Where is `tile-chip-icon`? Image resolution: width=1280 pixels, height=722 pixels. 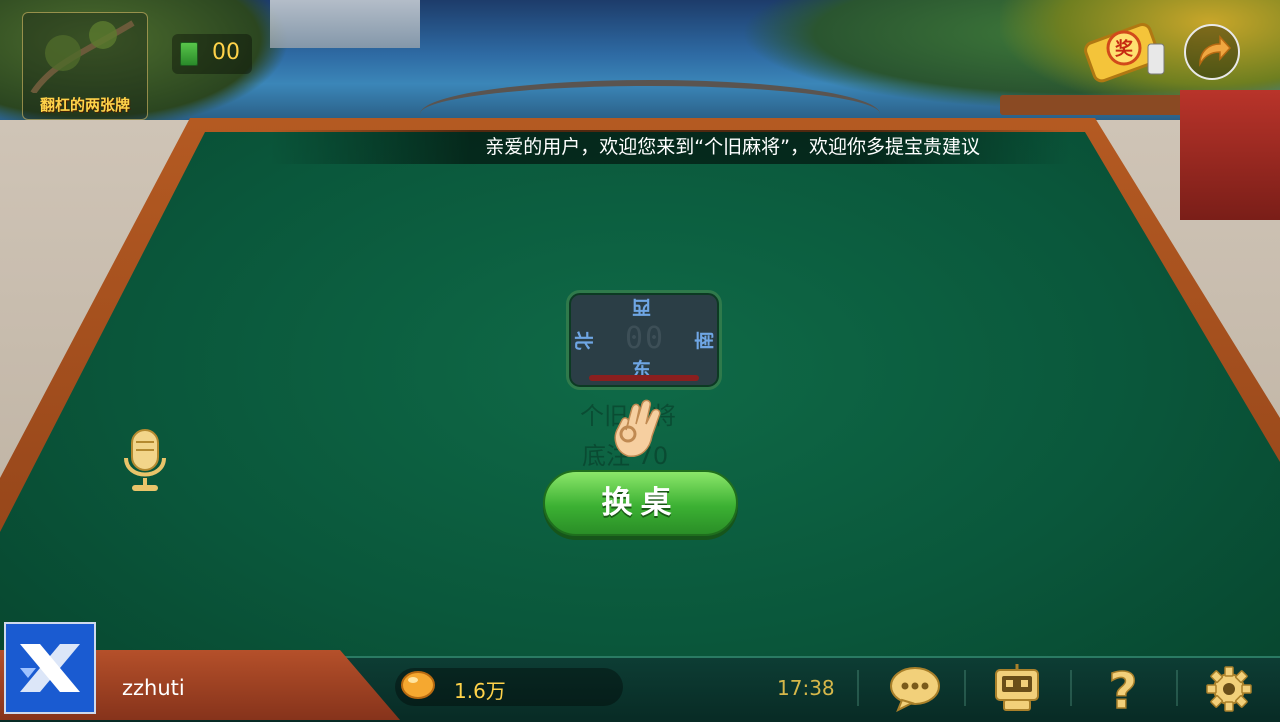
tile-chip-icon is located at coordinates (189, 54).